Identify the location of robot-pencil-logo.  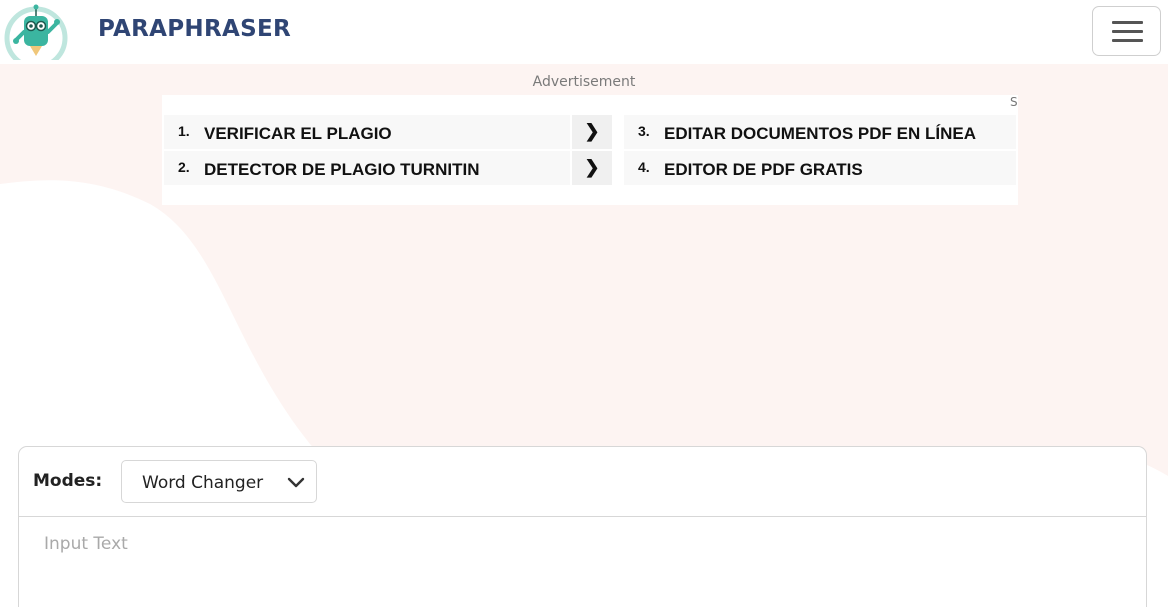
(36, 30).